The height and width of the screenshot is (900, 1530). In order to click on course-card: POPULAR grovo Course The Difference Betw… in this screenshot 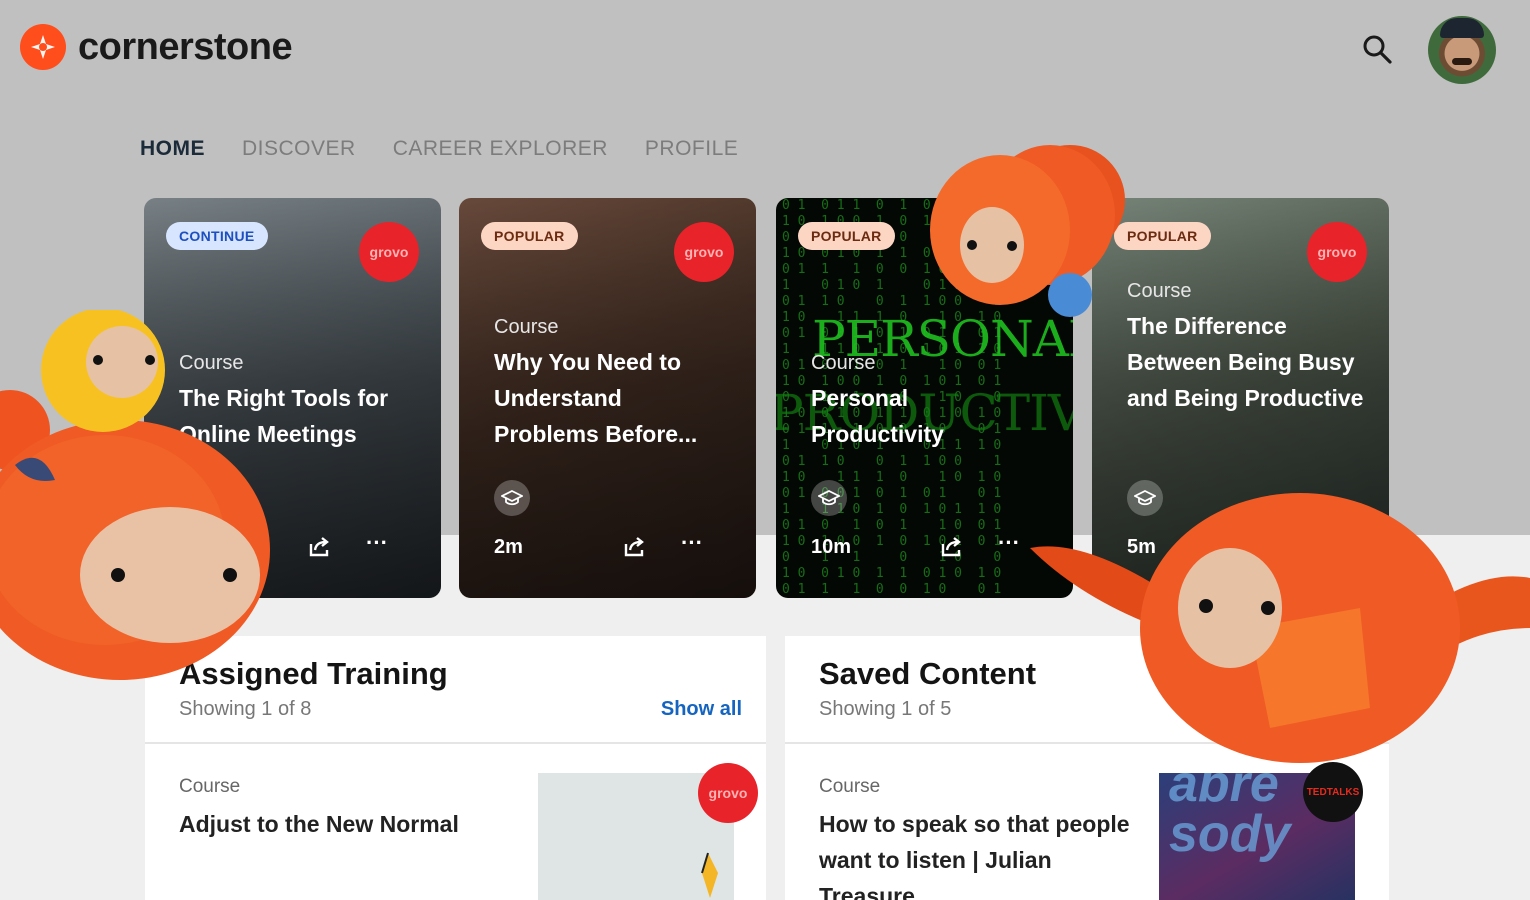, I will do `click(1240, 398)`.